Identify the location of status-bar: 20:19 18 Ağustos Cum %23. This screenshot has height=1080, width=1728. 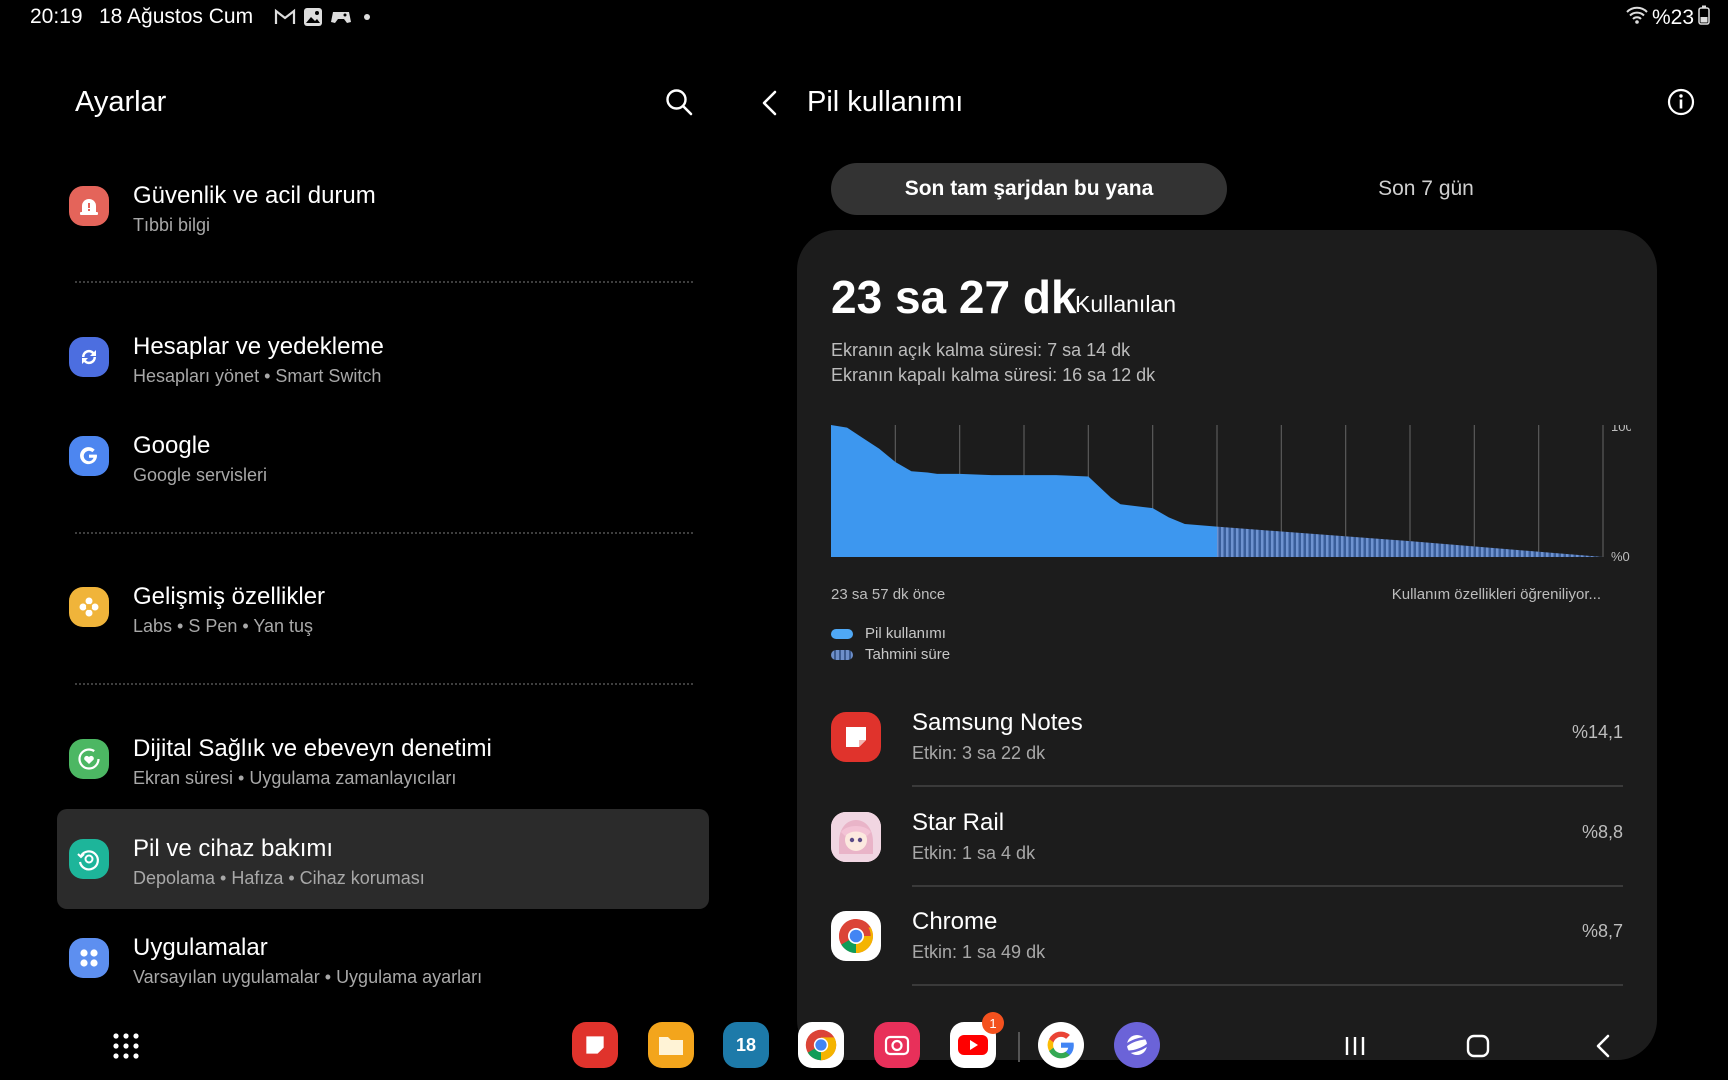
(864, 18).